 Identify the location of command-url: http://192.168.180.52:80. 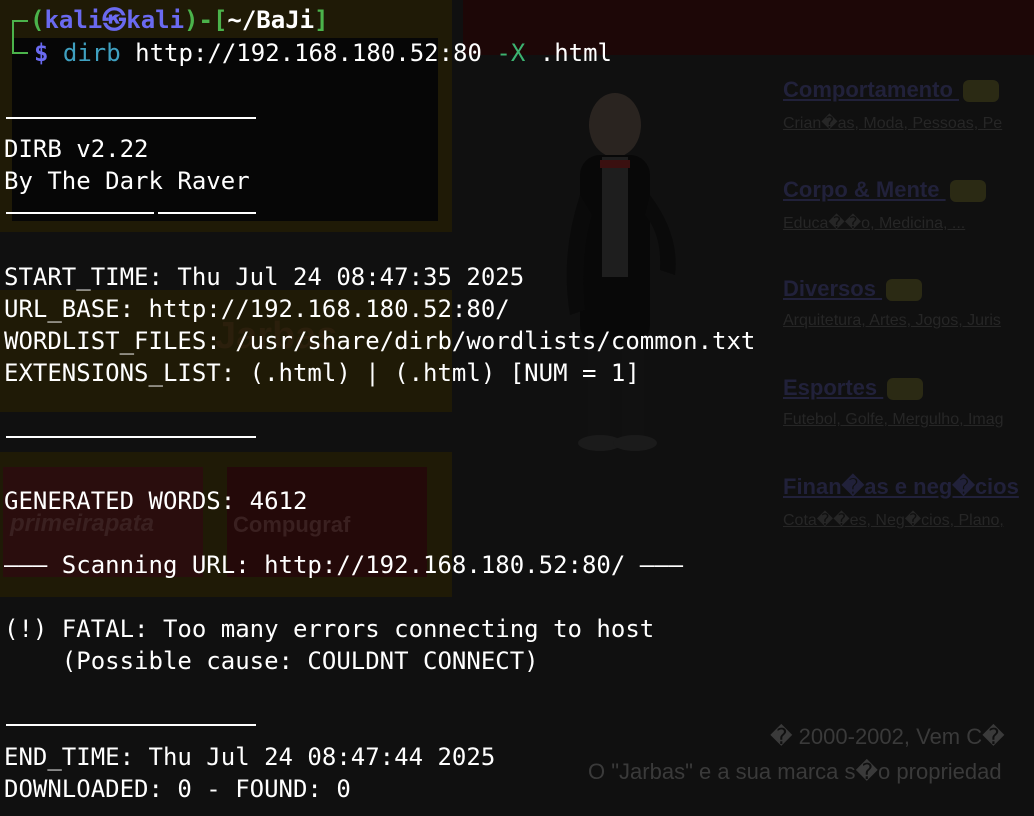
(308, 53).